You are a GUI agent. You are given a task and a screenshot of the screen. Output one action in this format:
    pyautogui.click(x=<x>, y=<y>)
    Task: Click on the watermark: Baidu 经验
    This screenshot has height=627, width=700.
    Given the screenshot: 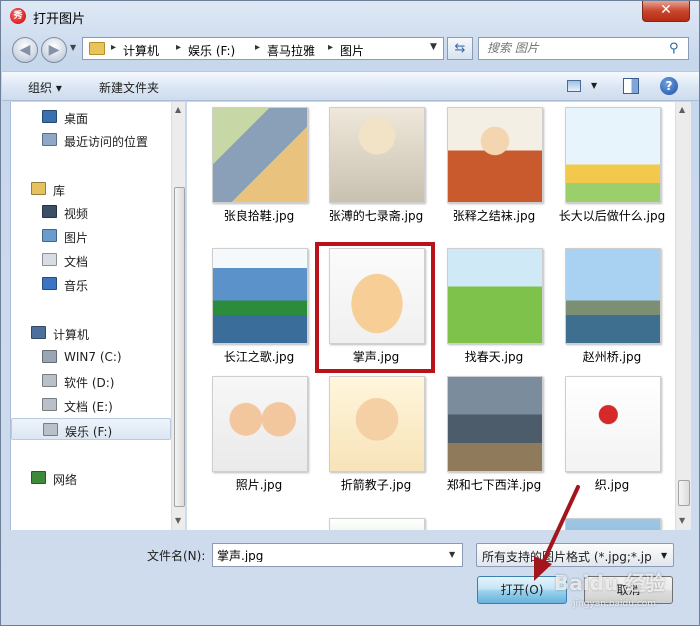 What is the action you would take?
    pyautogui.click(x=610, y=583)
    